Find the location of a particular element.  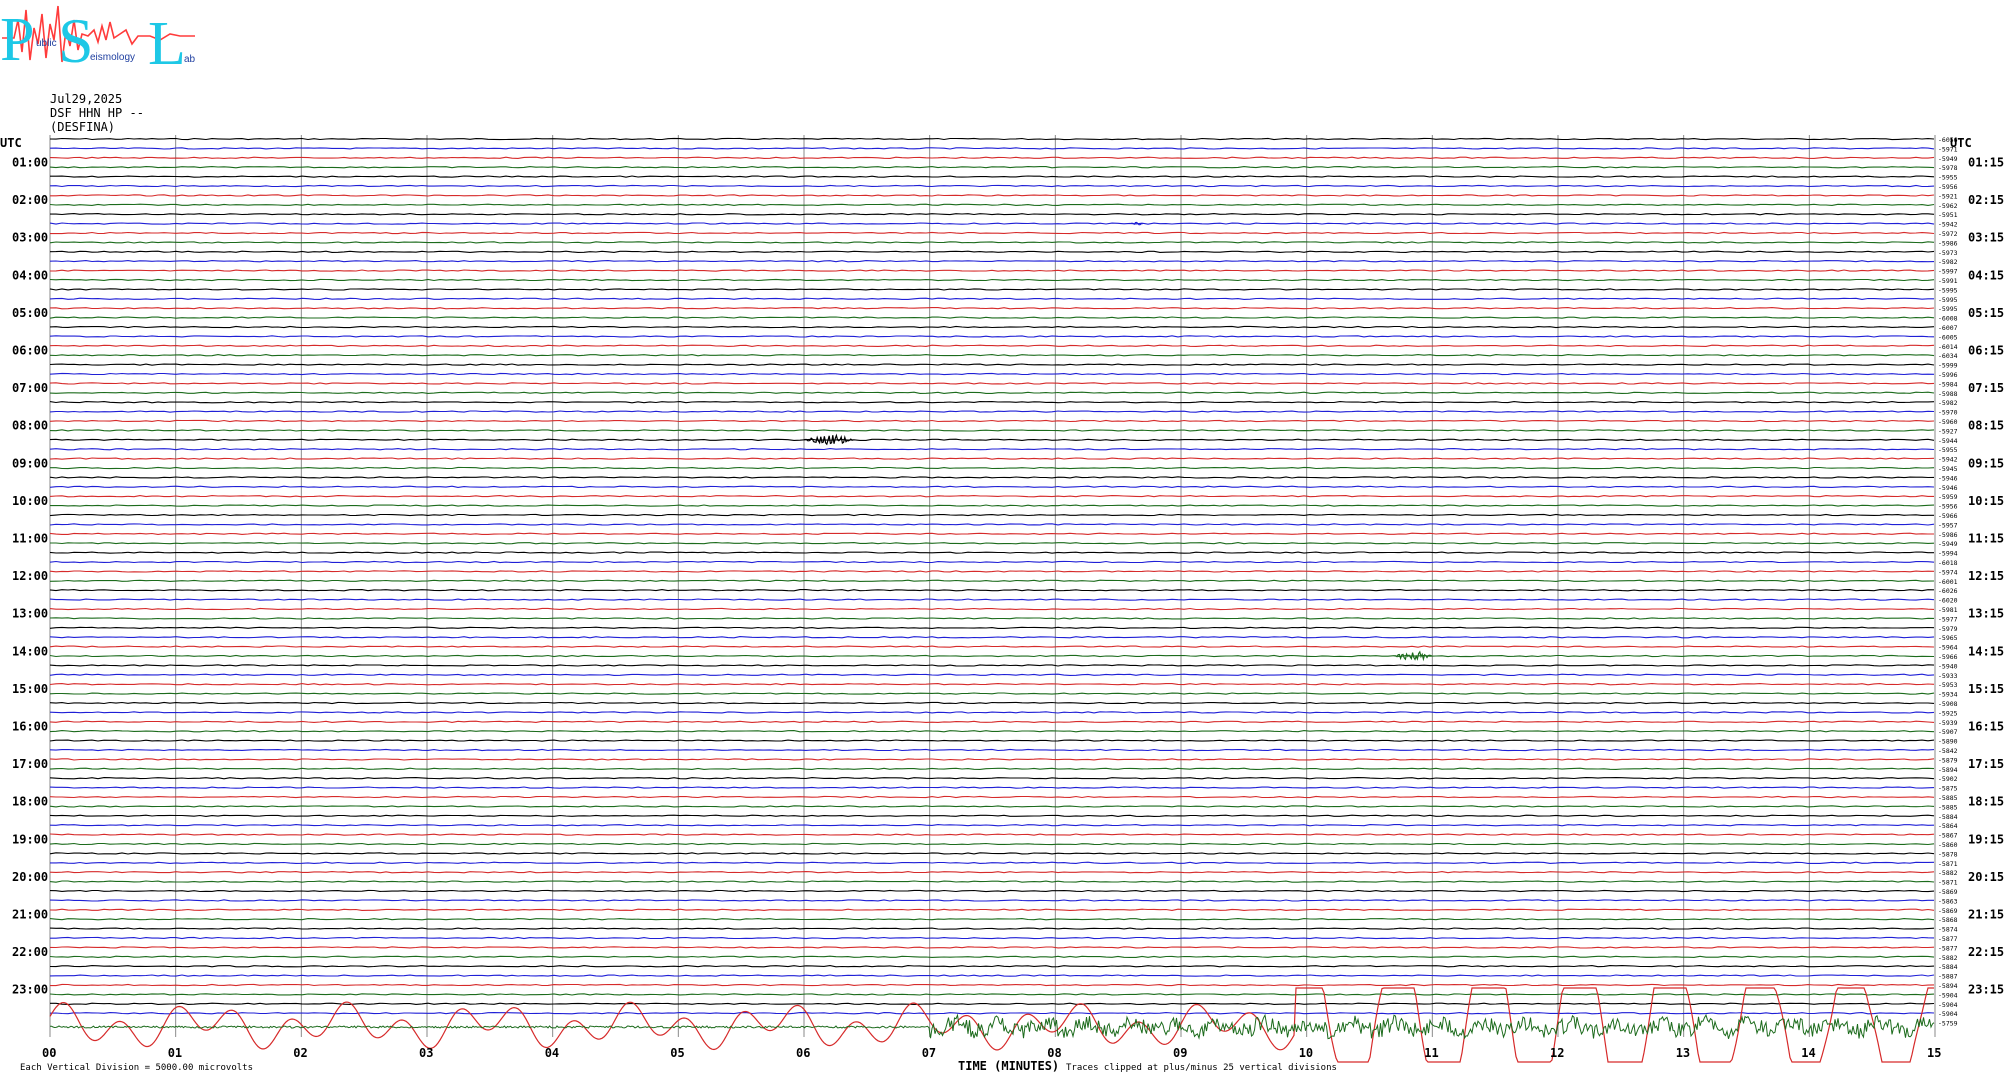

trace-offset-label: -5869 is located at coordinates (1948, 892).